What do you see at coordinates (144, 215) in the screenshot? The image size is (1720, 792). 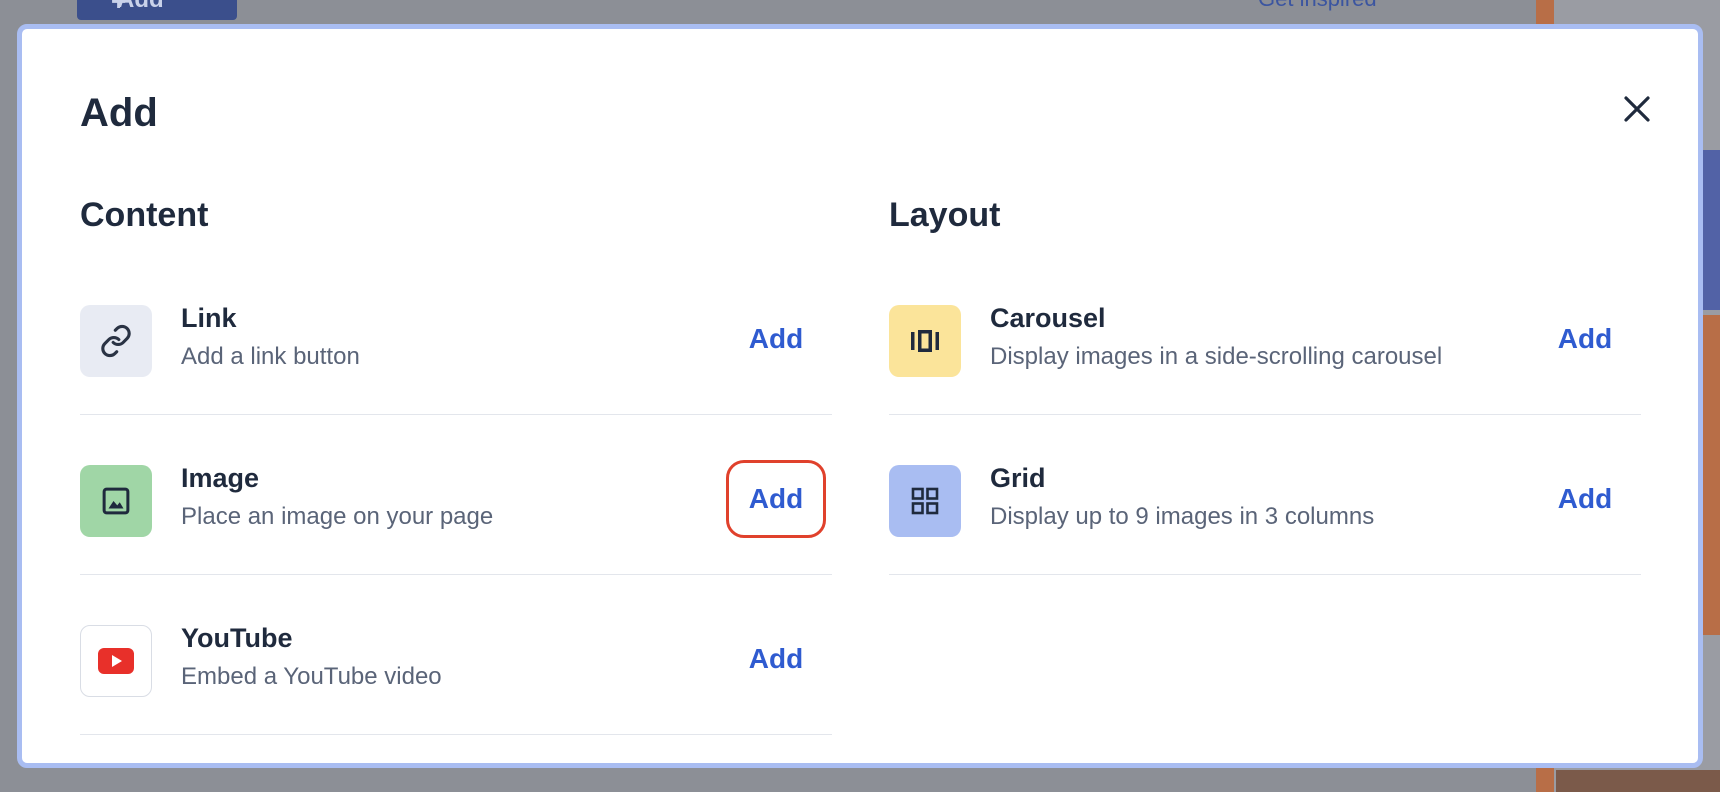 I see `content-section-title: Content` at bounding box center [144, 215].